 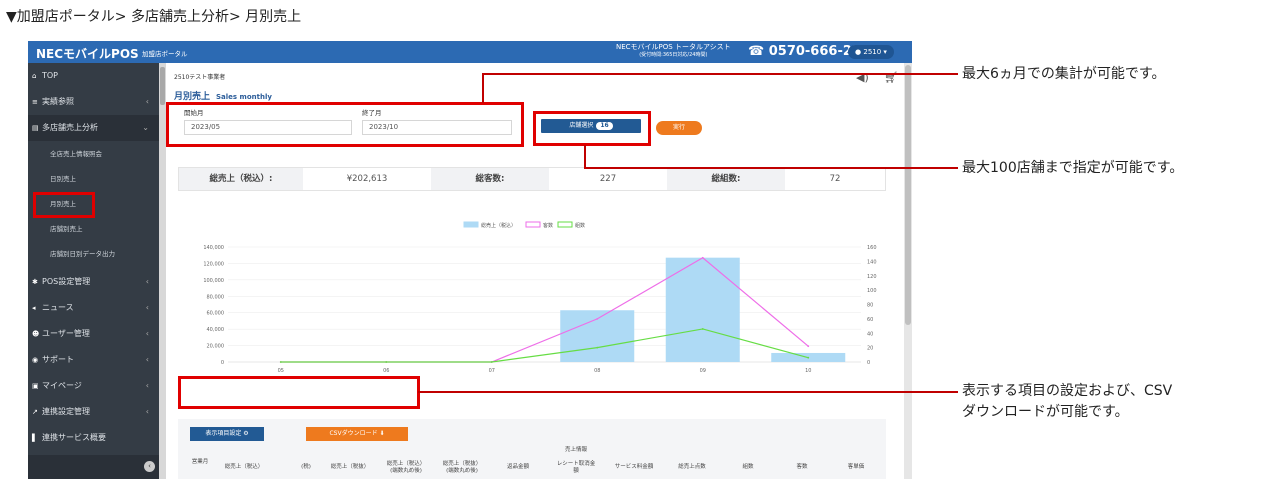 I want to click on brand-subtitle: 加盟店ポータル, so click(x=165, y=54).